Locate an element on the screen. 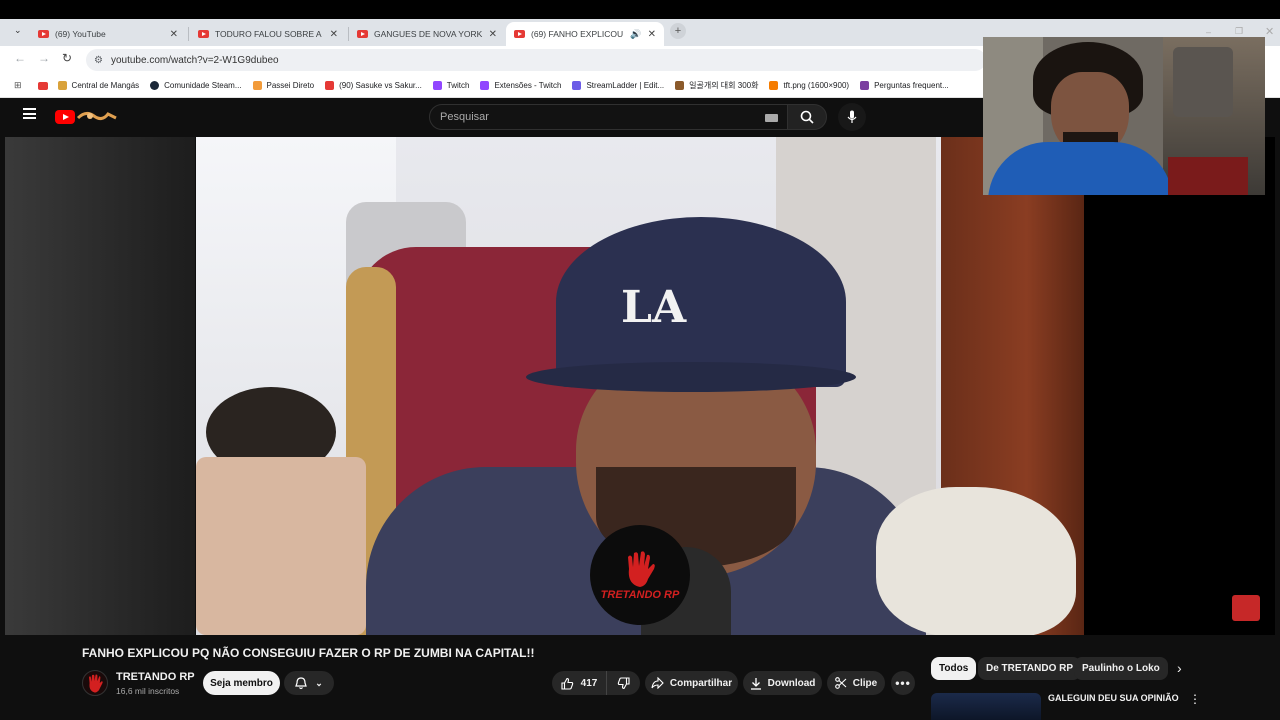 Image resolution: width=1280 pixels, height=720 pixels. search-icon is located at coordinates (807, 117).